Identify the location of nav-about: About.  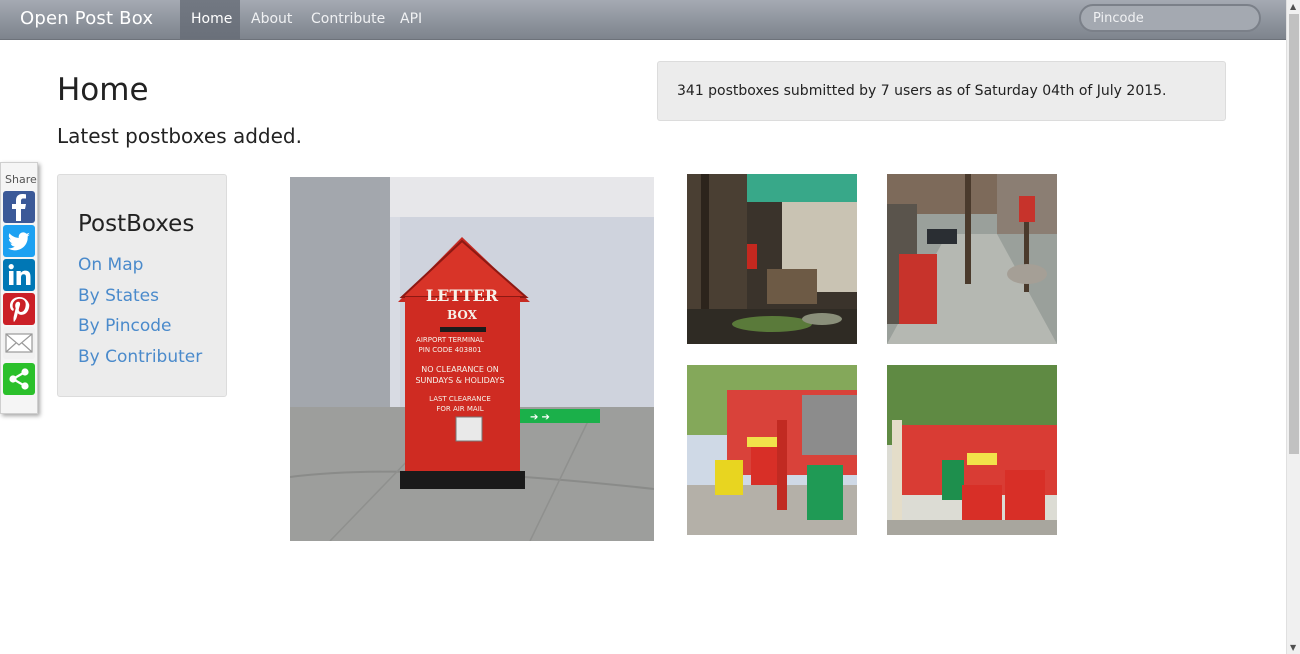
(271, 19).